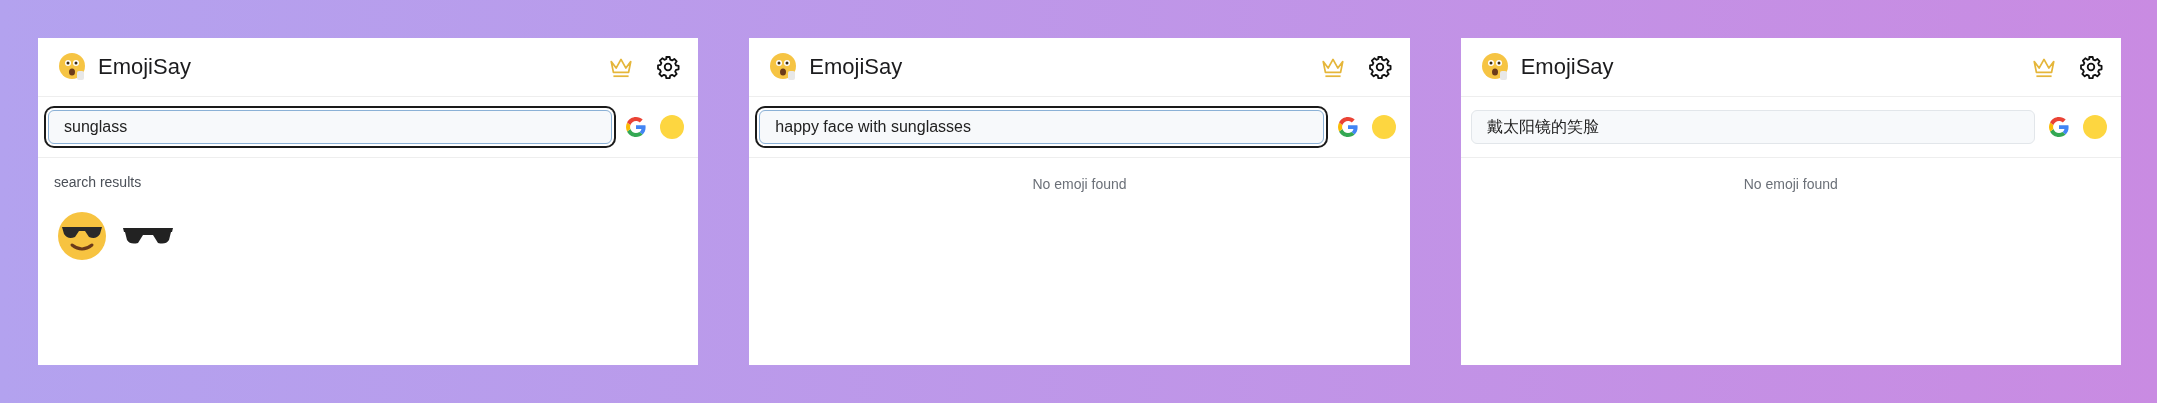 The height and width of the screenshot is (403, 2157). What do you see at coordinates (330, 127) in the screenshot?
I see `search-field: sunglass` at bounding box center [330, 127].